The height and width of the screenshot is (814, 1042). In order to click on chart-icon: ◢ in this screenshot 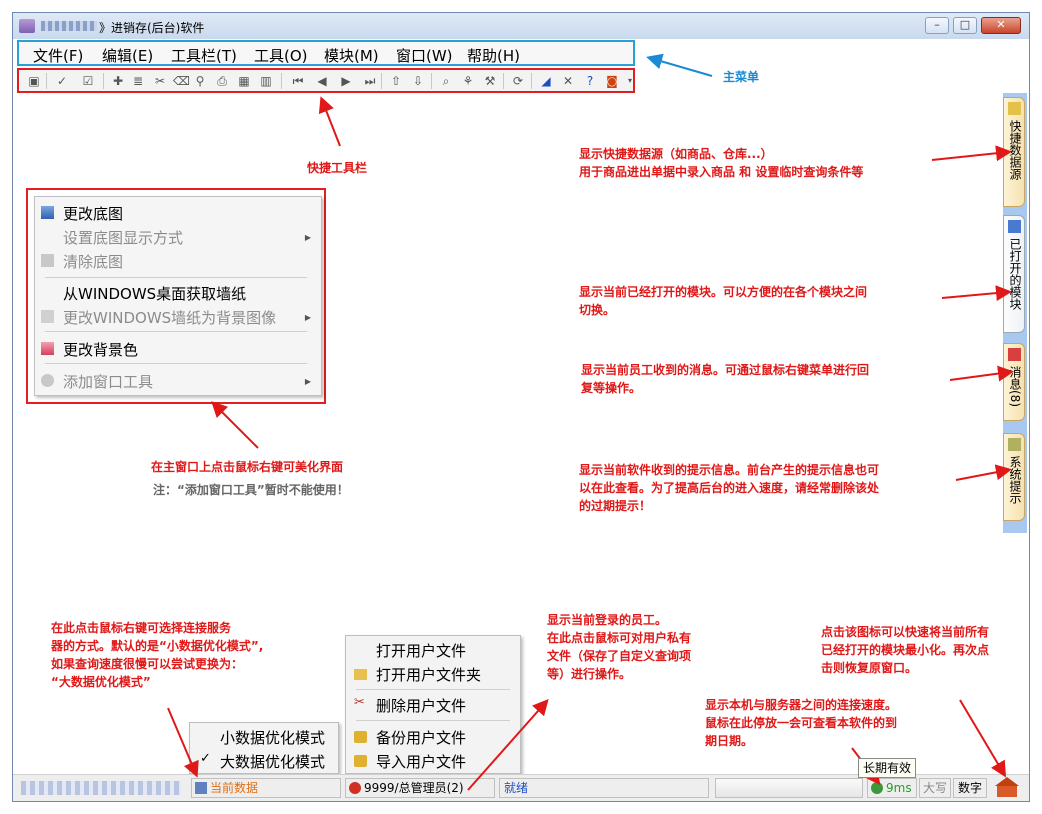, I will do `click(546, 81)`.